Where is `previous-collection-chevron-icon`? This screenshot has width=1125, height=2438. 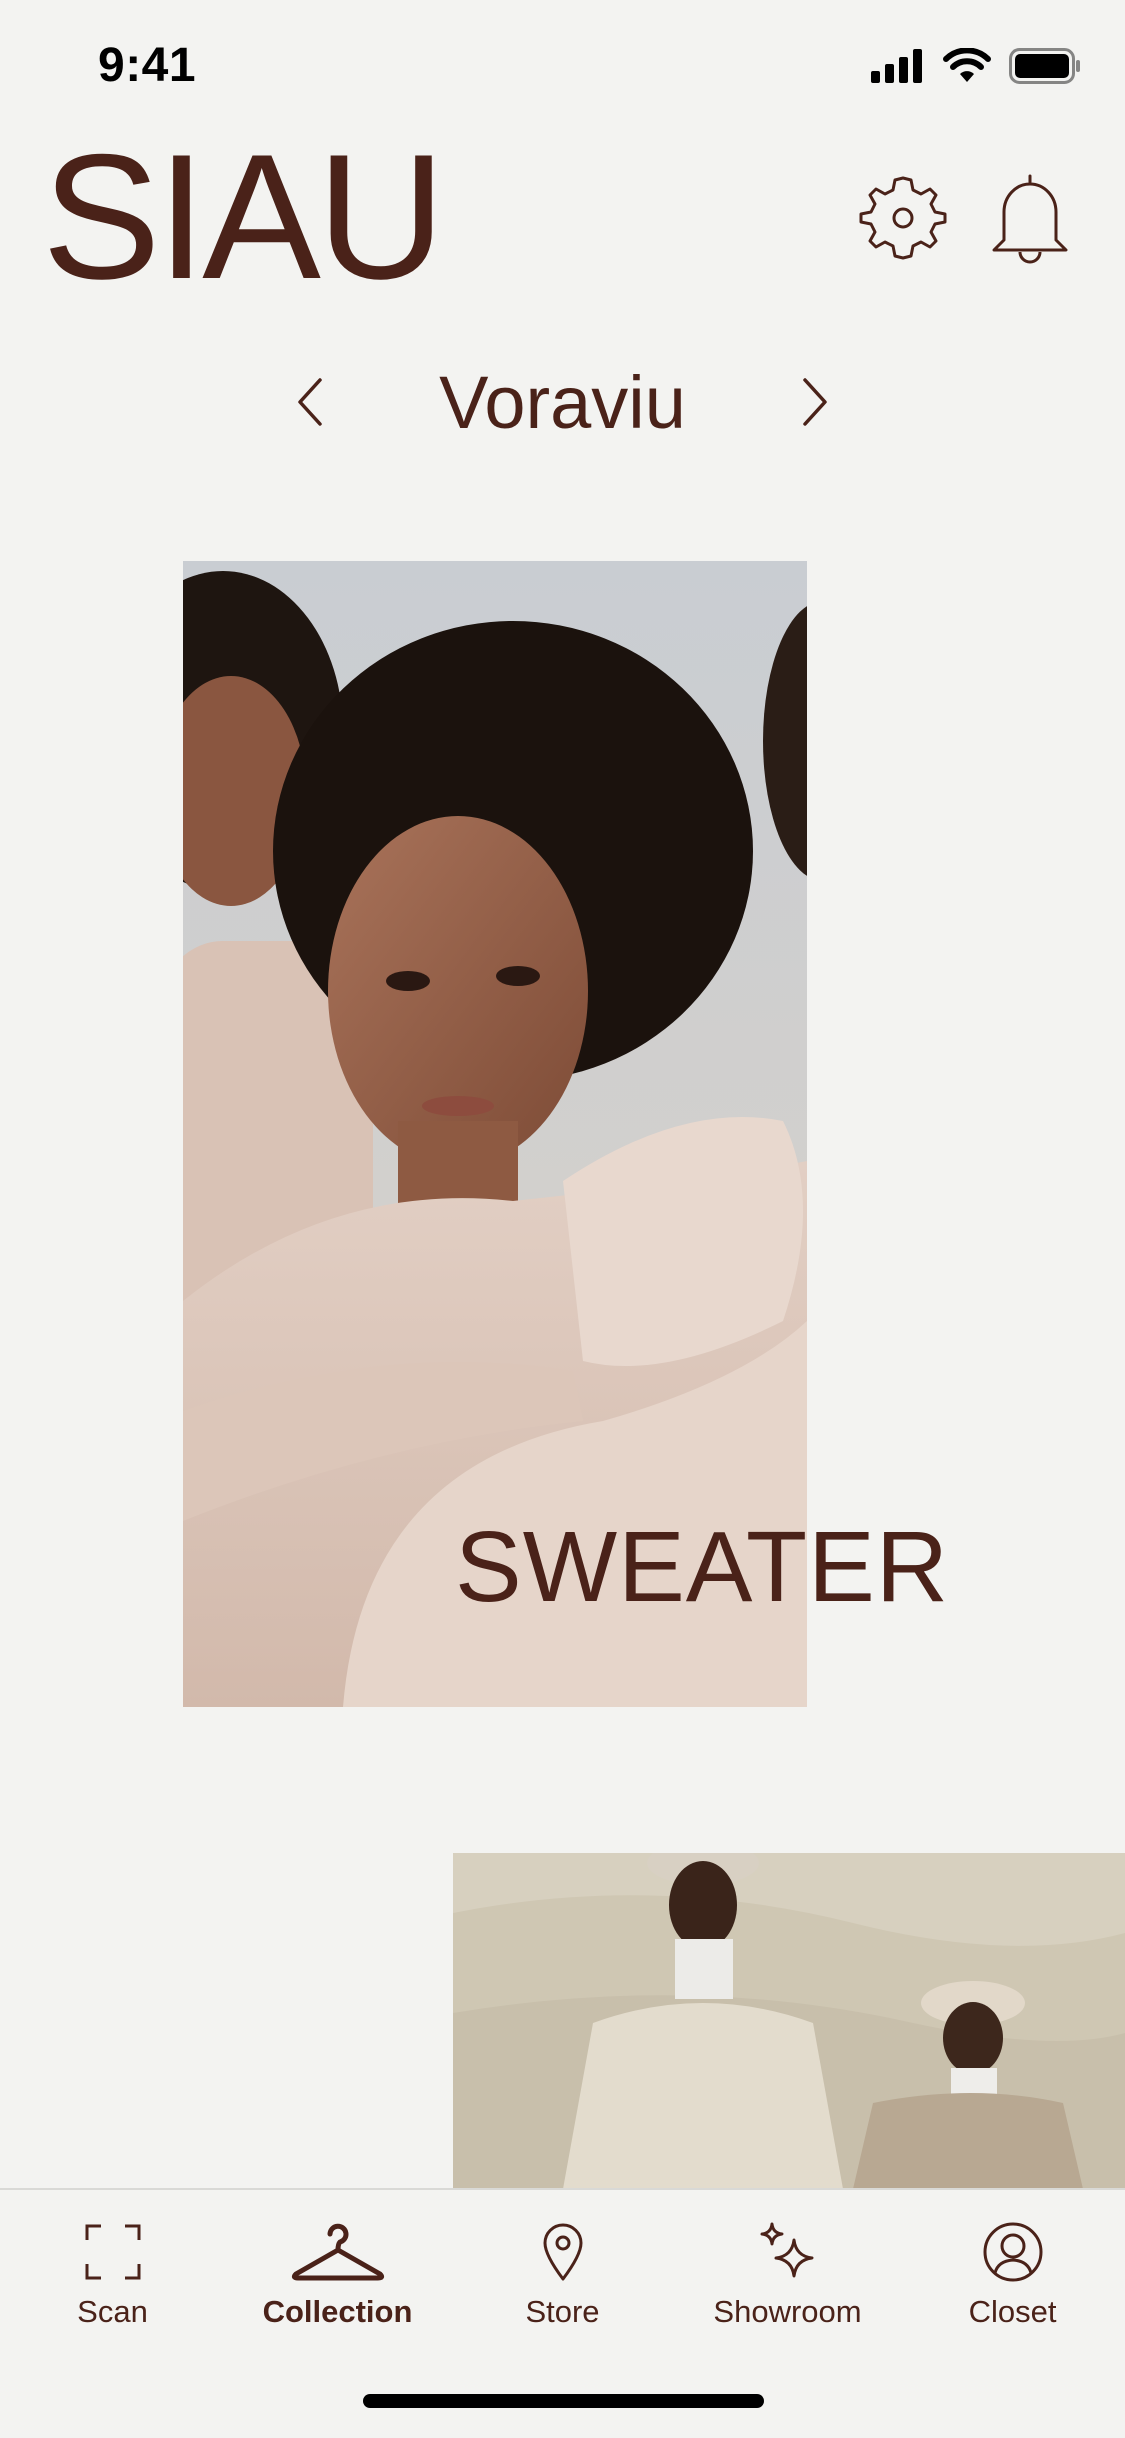 previous-collection-chevron-icon is located at coordinates (310, 402).